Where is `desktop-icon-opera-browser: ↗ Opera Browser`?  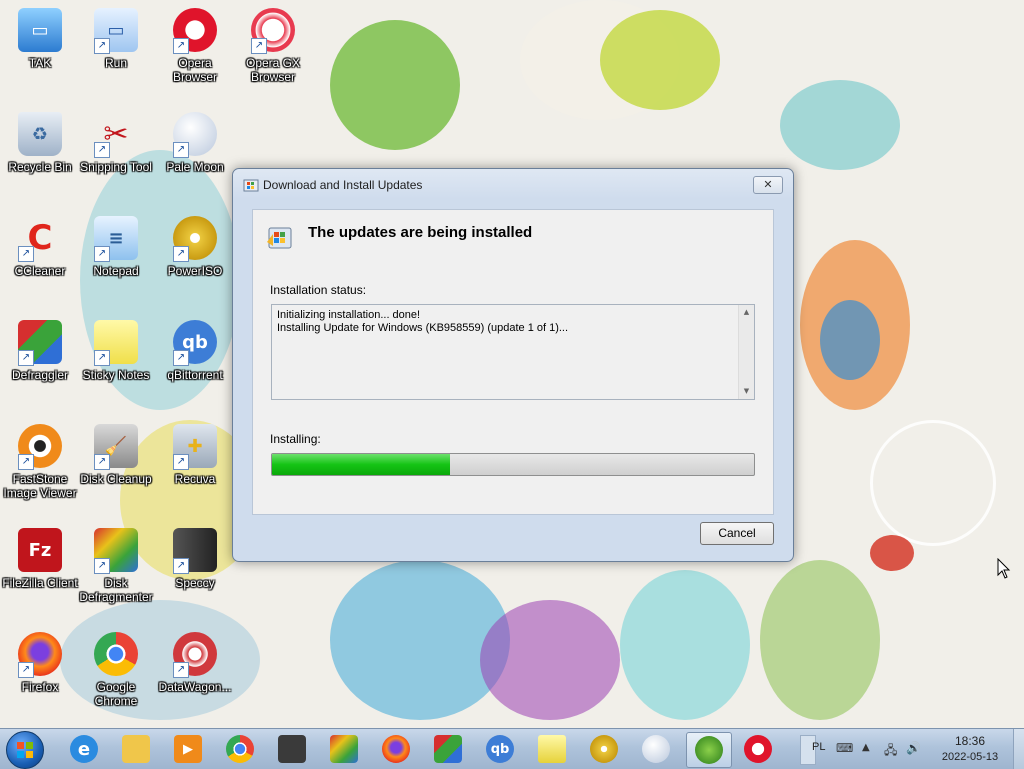 desktop-icon-opera-browser: ↗ Opera Browser is located at coordinates (195, 46).